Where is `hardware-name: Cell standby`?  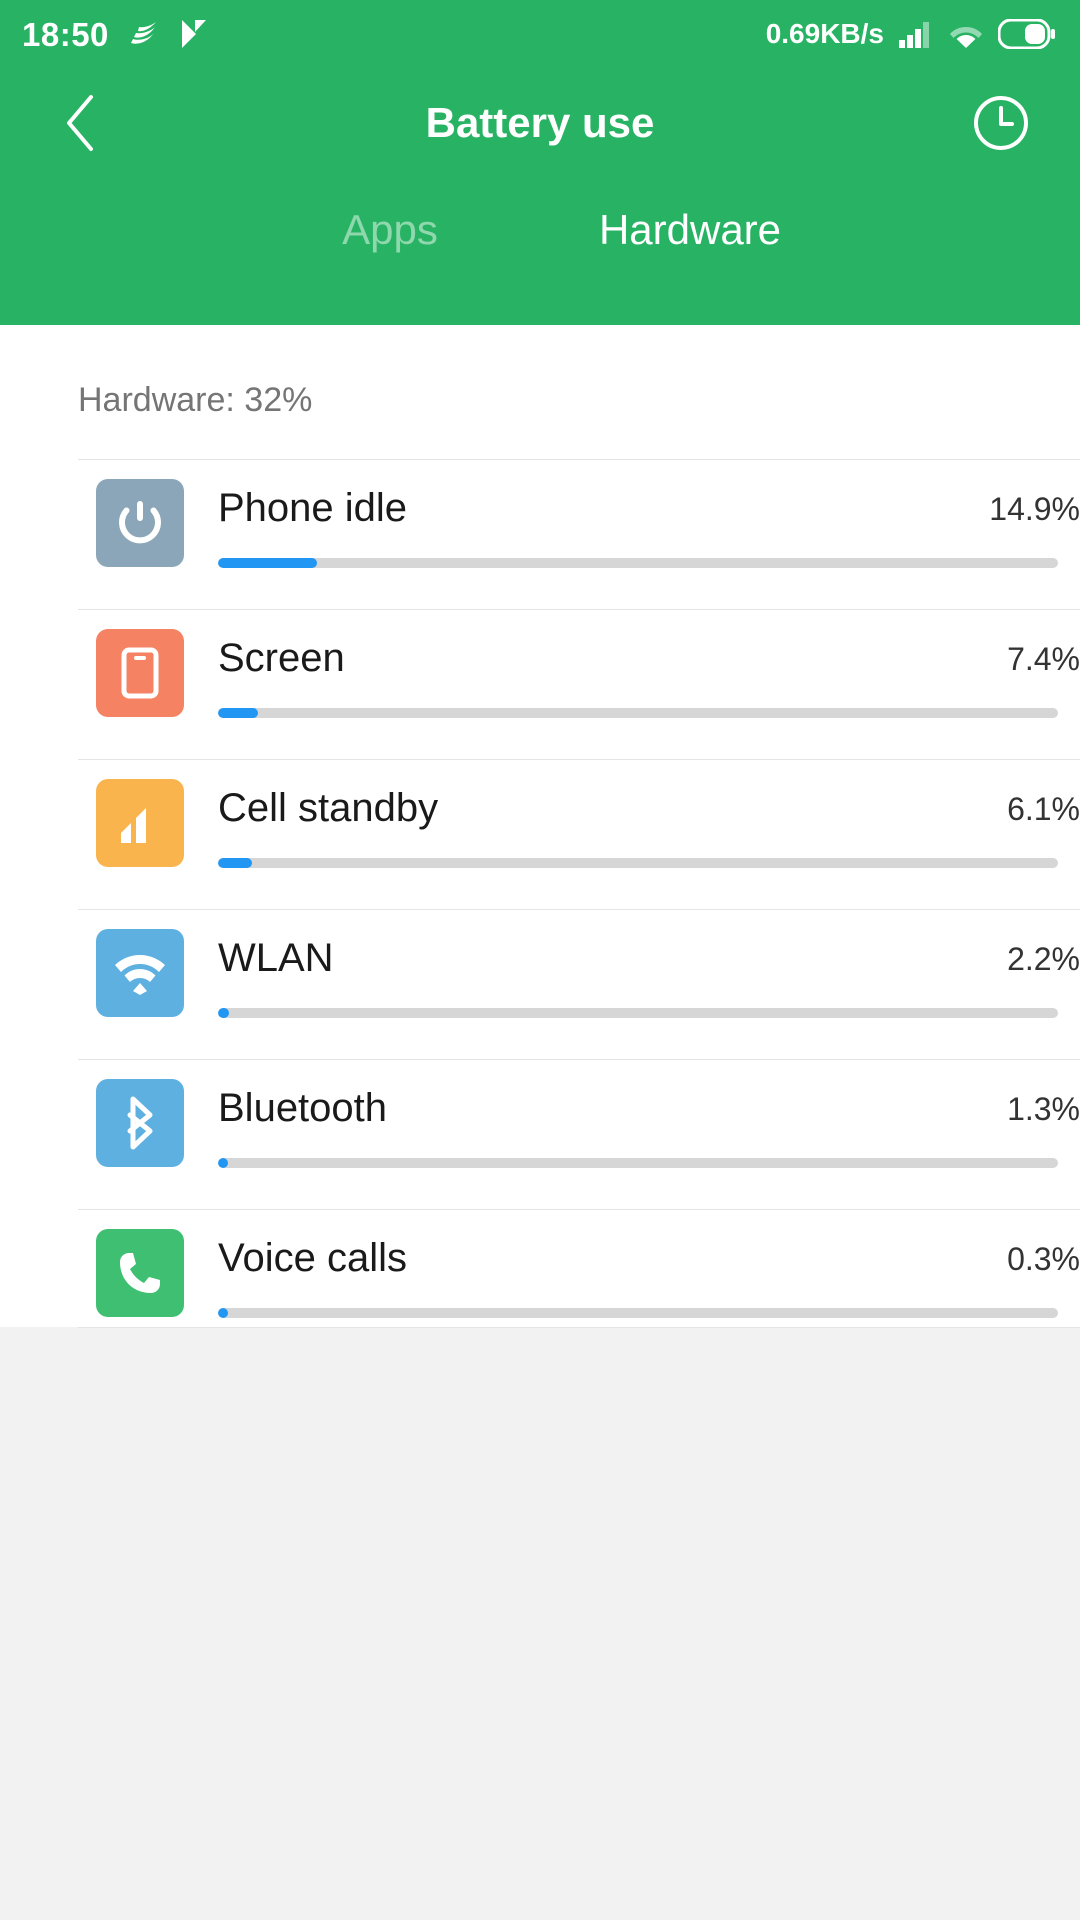 hardware-name: Cell standby is located at coordinates (328, 808).